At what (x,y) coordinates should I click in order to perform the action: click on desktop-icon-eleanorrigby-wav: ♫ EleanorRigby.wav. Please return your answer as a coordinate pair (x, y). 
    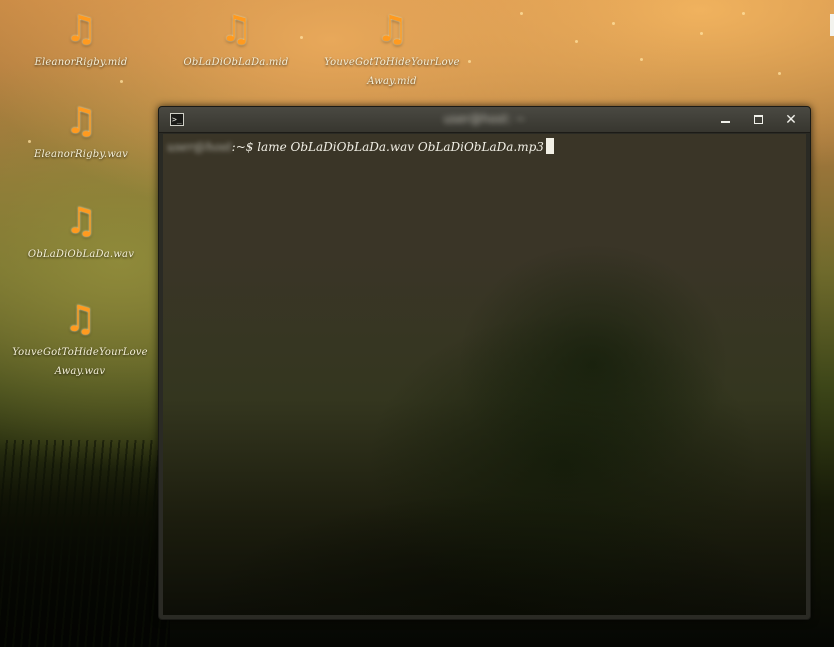
    Looking at the image, I should click on (81, 133).